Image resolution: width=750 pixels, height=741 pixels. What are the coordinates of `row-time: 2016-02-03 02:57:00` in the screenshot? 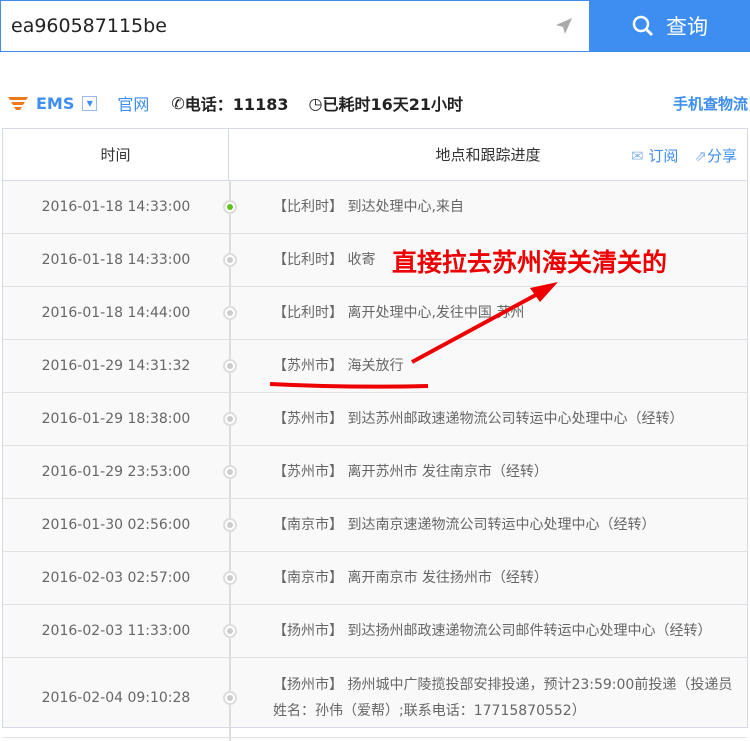 It's located at (116, 578).